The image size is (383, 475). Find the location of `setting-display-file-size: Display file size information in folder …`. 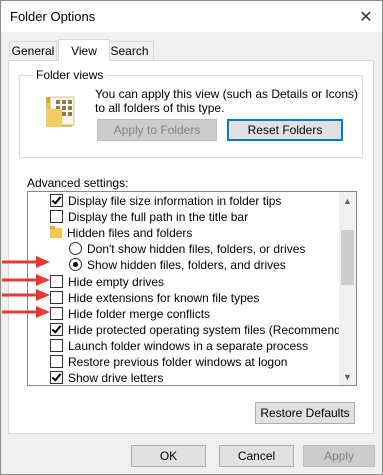

setting-display-file-size: Display file size information in folder … is located at coordinates (165, 200).